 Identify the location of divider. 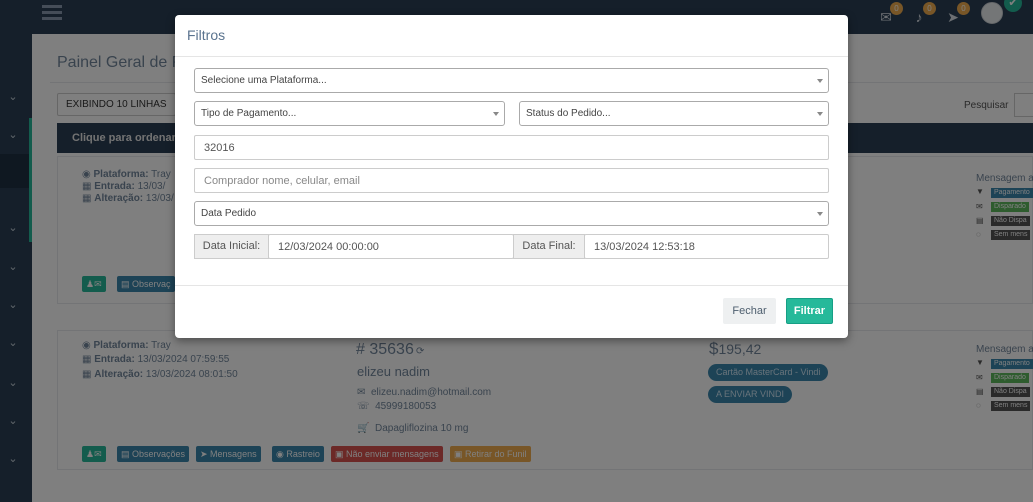
(511, 285).